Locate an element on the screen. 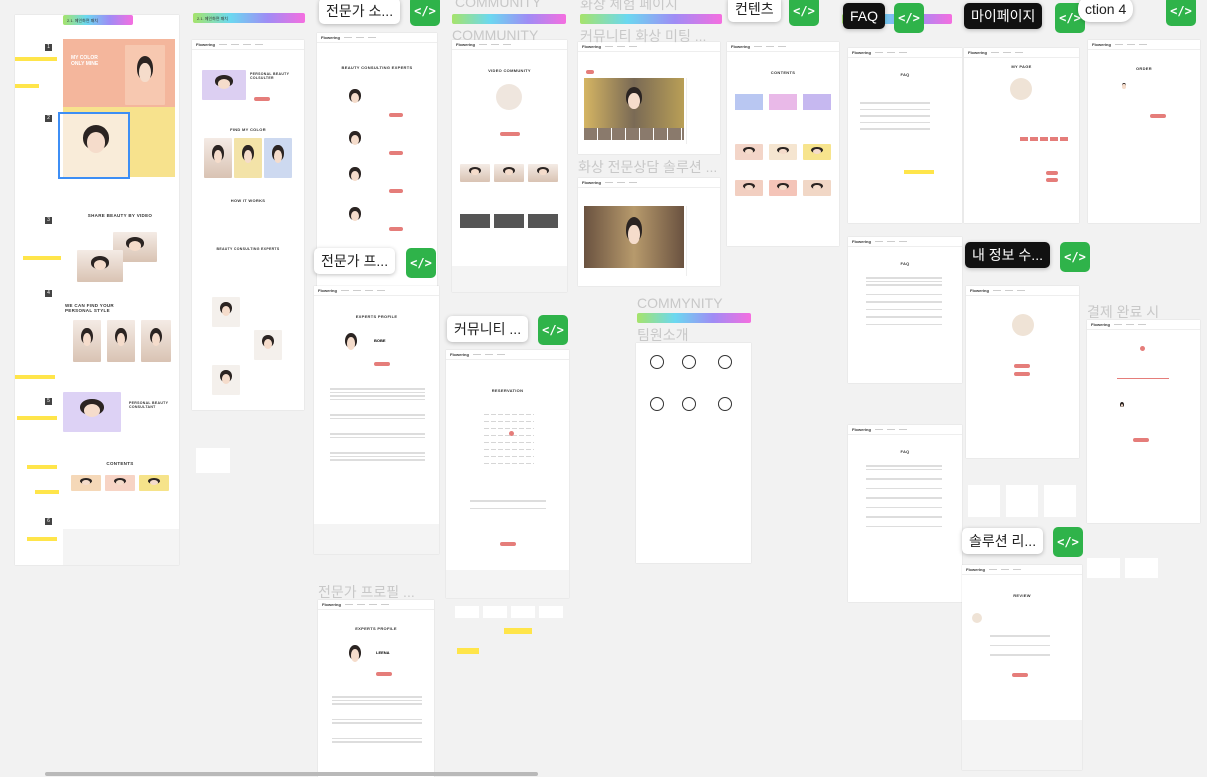 This screenshot has width=1207, height=777. video-community-board: Flowering VIDEO COMMUNITY is located at coordinates (509, 166).